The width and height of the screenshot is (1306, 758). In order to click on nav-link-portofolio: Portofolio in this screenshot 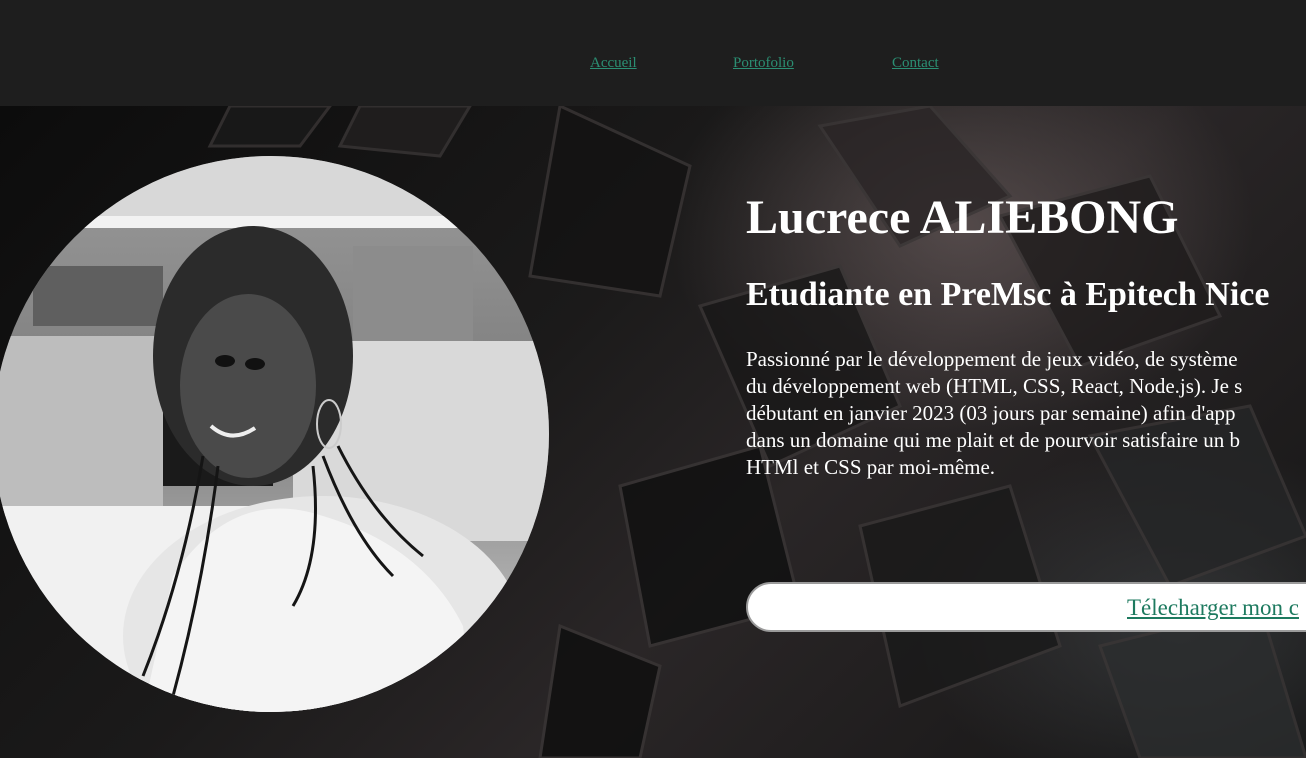, I will do `click(763, 63)`.